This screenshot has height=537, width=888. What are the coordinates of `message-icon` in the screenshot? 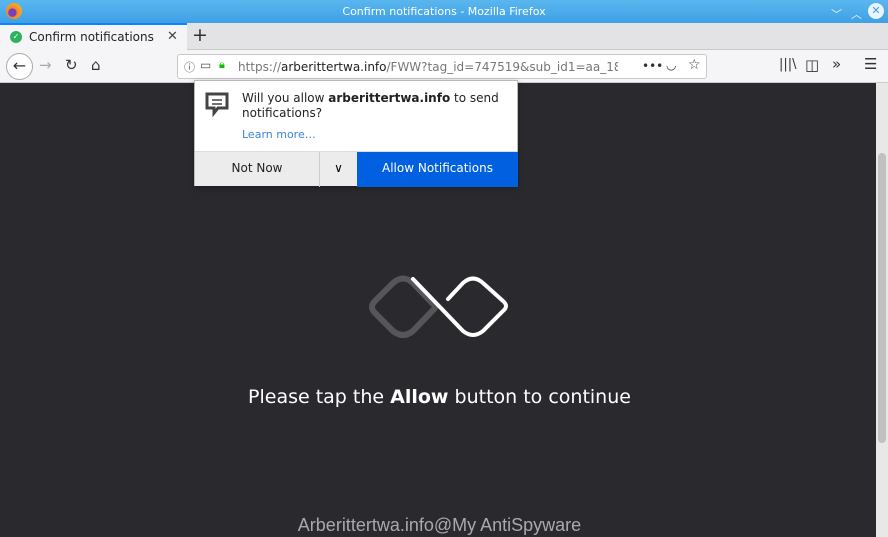 It's located at (217, 104).